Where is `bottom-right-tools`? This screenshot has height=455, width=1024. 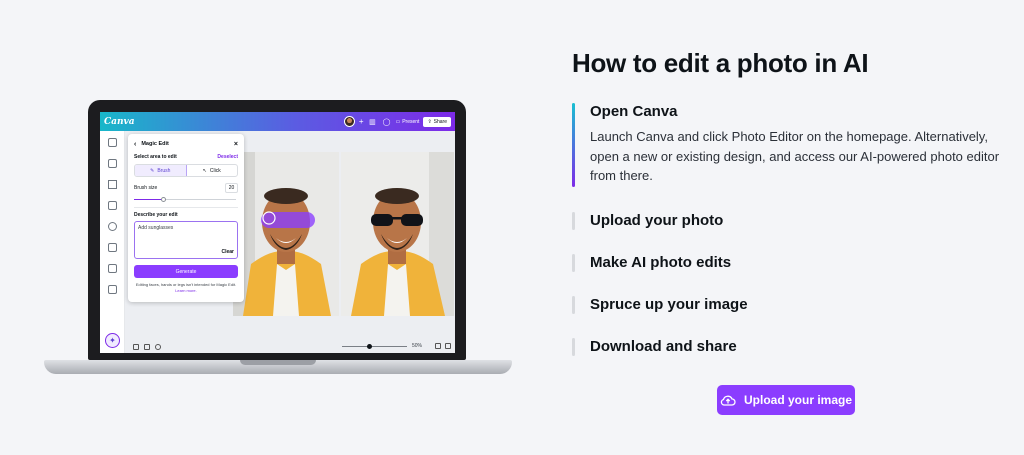
bottom-right-tools is located at coordinates (443, 346).